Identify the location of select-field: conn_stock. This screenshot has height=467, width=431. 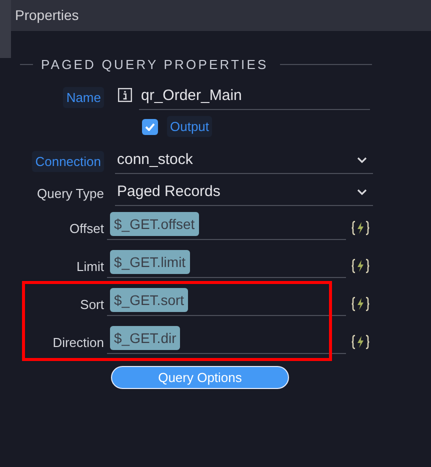
(244, 161).